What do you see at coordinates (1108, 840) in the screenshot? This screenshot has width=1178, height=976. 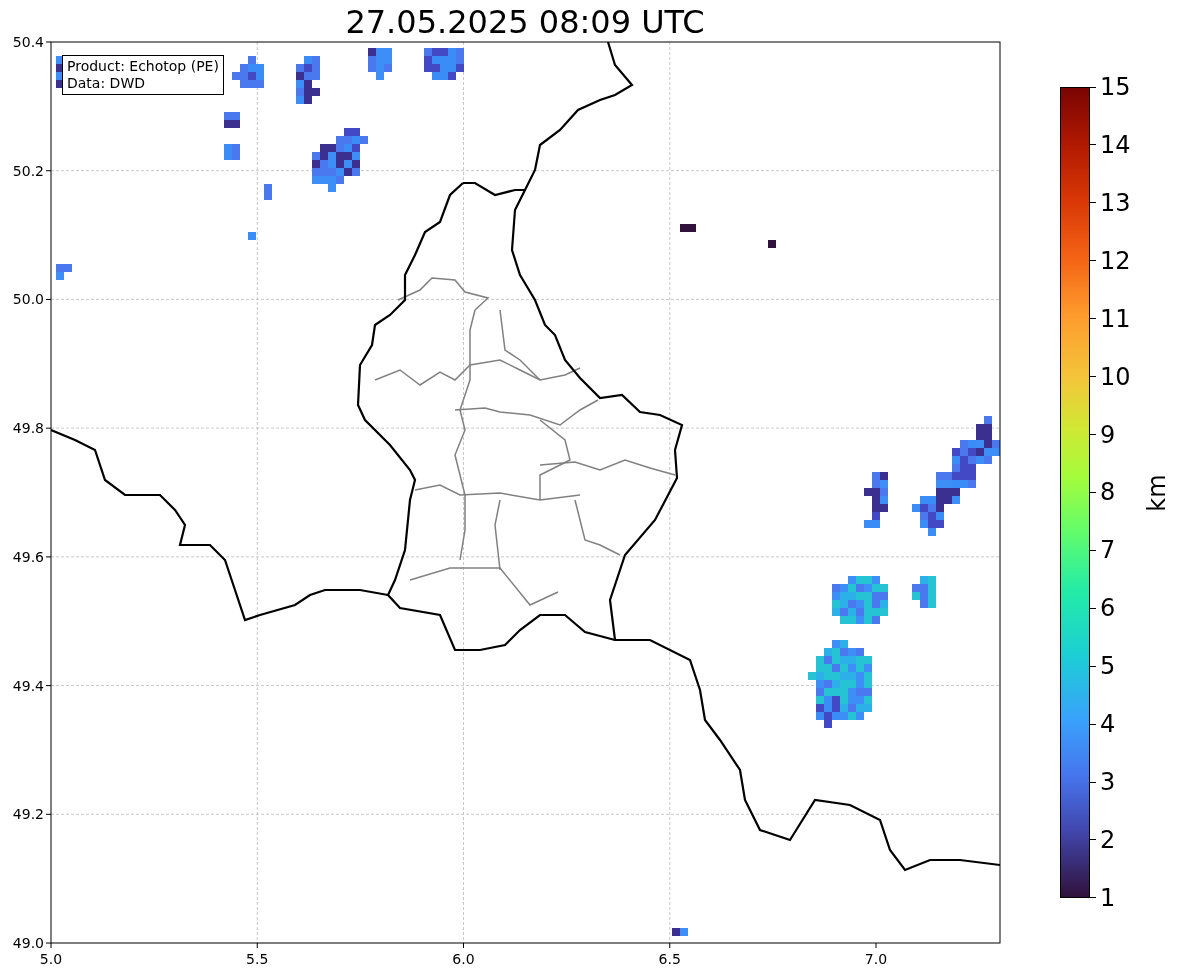 I see `colorbar-tick-label: 2` at bounding box center [1108, 840].